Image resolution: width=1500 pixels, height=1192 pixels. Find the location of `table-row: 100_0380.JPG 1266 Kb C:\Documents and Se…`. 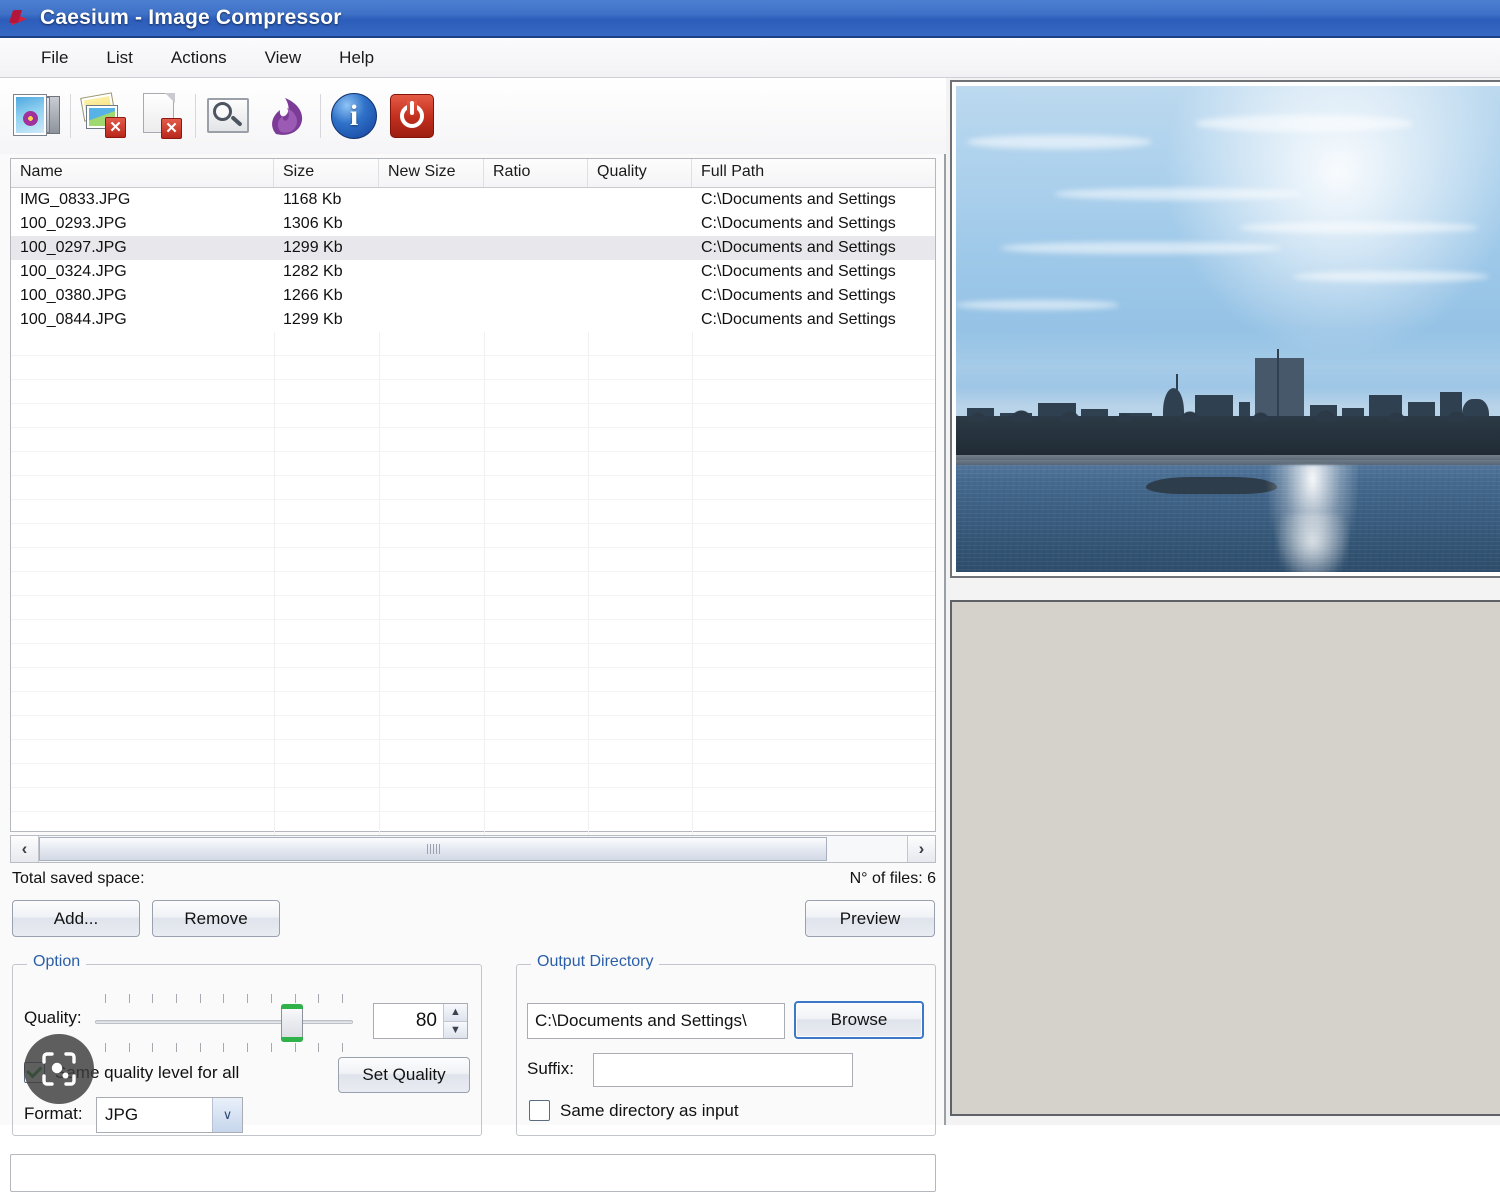

table-row: 100_0380.JPG 1266 Kb C:\Documents and Se… is located at coordinates (473, 296).